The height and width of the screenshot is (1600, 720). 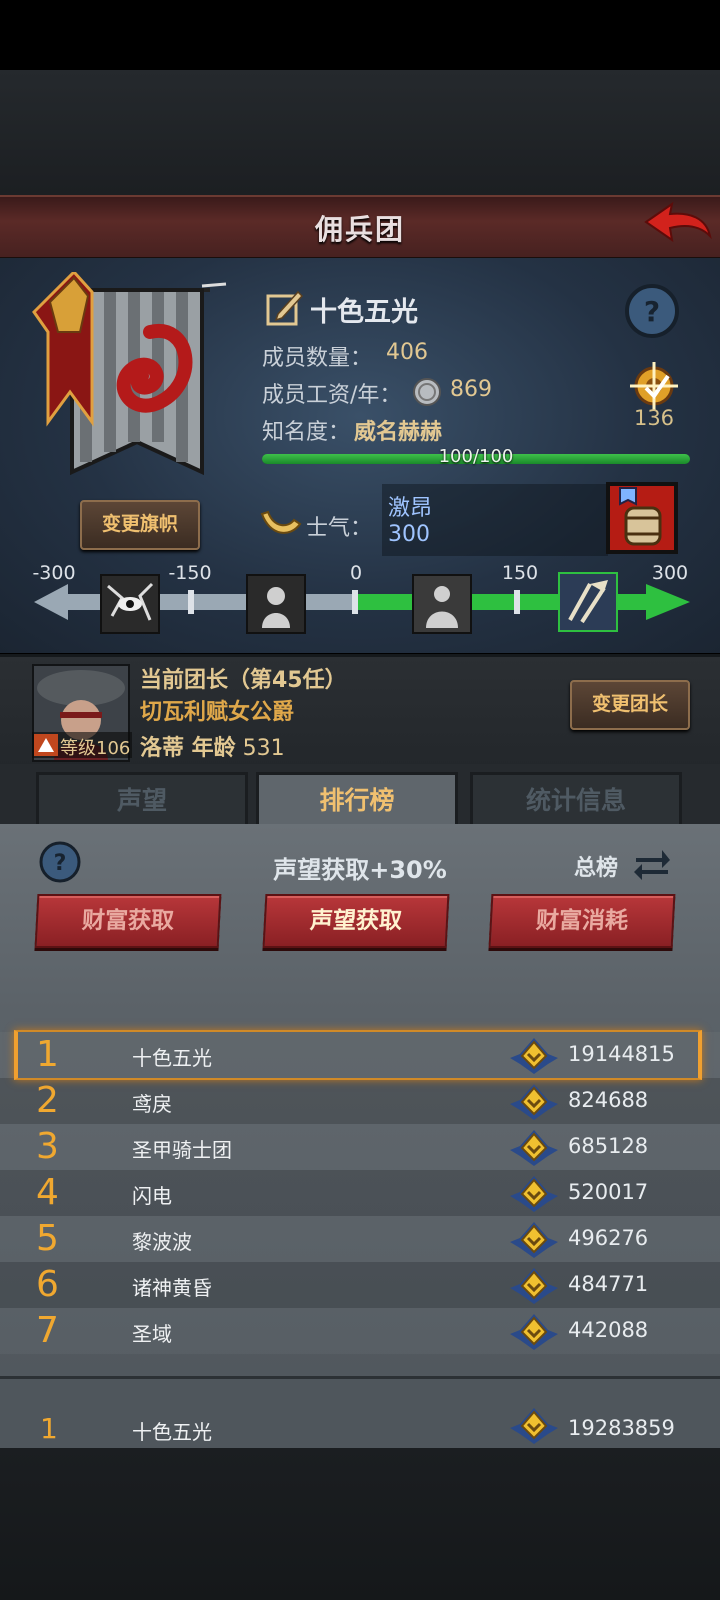 What do you see at coordinates (442, 604) in the screenshot?
I see `morale-calm-icon` at bounding box center [442, 604].